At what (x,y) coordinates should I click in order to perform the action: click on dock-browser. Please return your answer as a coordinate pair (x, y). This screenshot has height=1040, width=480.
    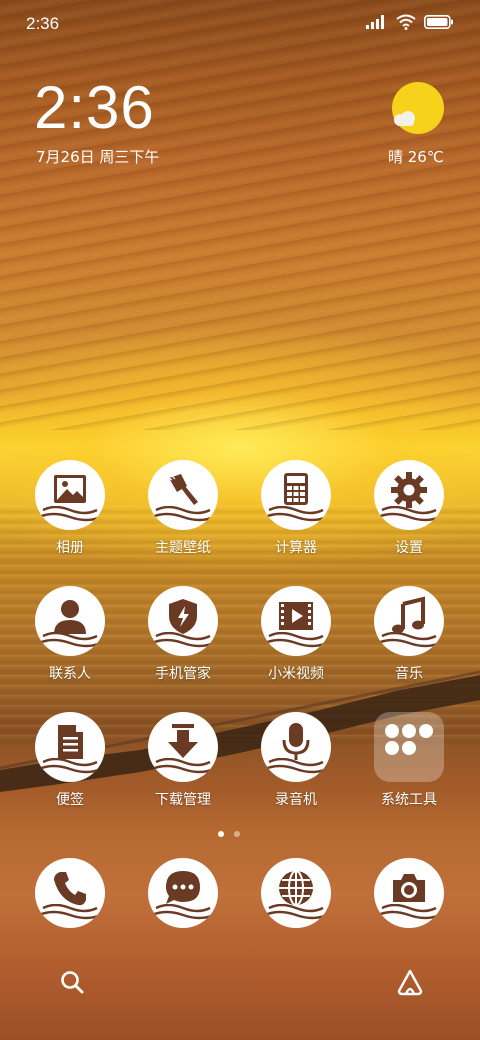
    Looking at the image, I should click on (296, 894).